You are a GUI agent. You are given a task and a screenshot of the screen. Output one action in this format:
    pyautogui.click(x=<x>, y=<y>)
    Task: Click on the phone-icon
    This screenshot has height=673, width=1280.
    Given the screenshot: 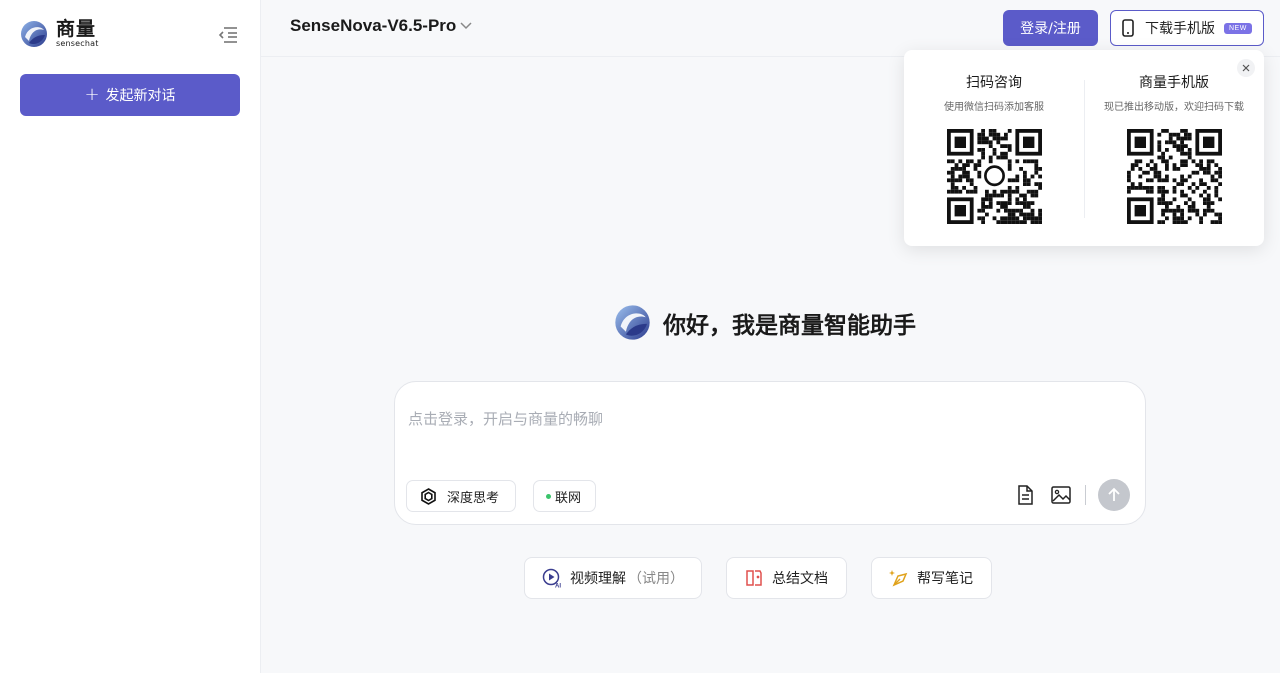 What is the action you would take?
    pyautogui.click(x=1128, y=28)
    